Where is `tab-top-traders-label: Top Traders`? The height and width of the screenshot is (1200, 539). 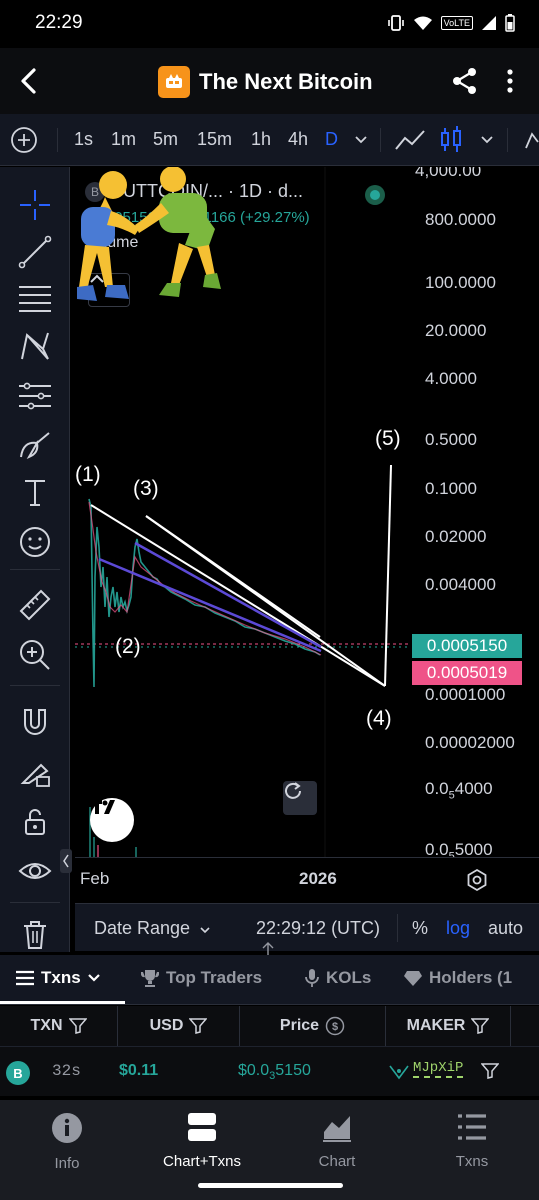
tab-top-traders-label: Top Traders is located at coordinates (214, 977).